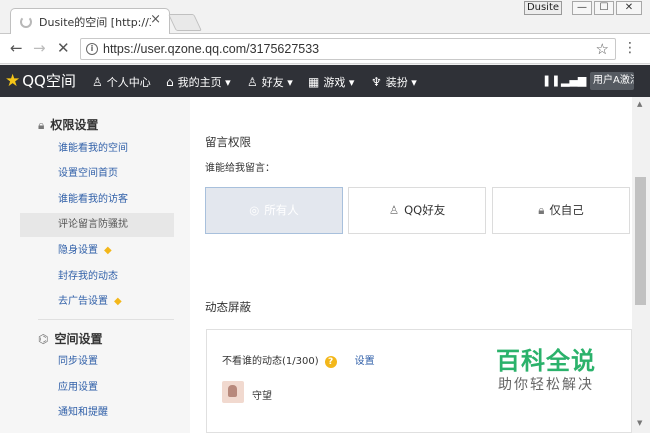 This screenshot has height=433, width=650. I want to click on block-list-label: 不看谁的动态(1/300)? 设置, so click(298, 360).